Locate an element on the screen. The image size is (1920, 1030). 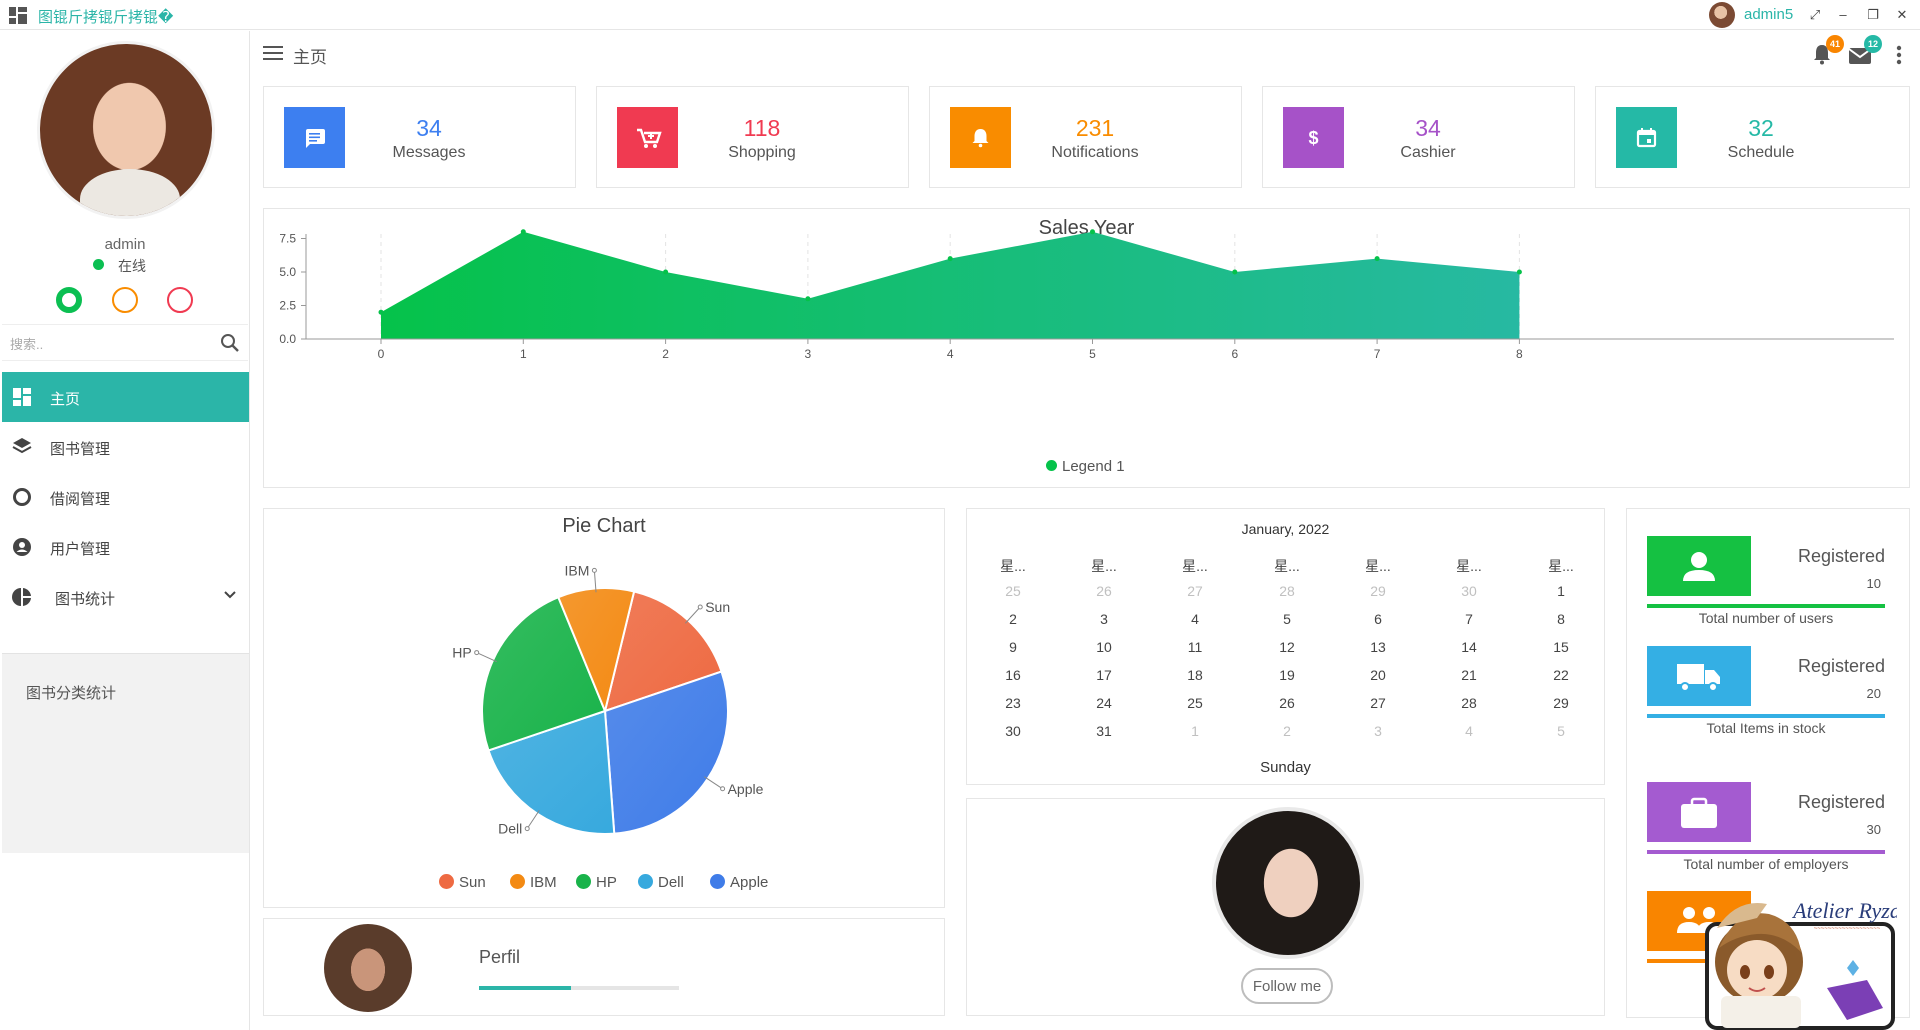
minimize-icon: – is located at coordinates (1843, 15).